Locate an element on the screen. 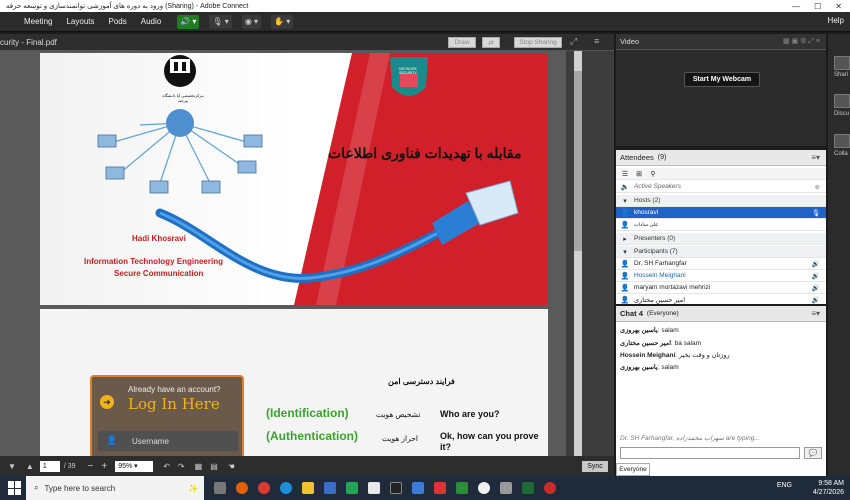 This screenshot has width=850, height=500. microphone-button: 🎙 ▾ is located at coordinates (220, 21).